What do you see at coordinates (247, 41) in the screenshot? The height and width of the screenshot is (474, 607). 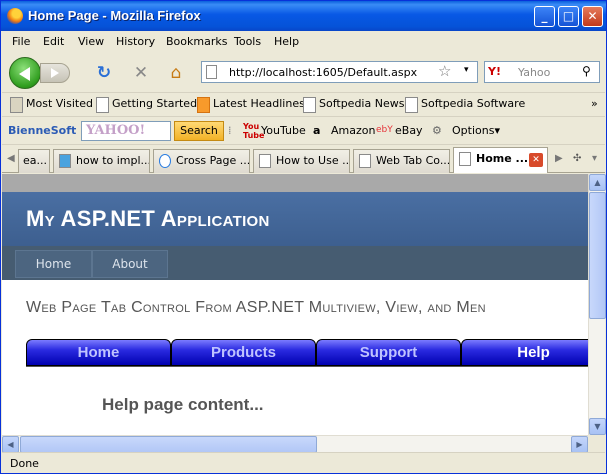 I see `menu-tools: Tools` at bounding box center [247, 41].